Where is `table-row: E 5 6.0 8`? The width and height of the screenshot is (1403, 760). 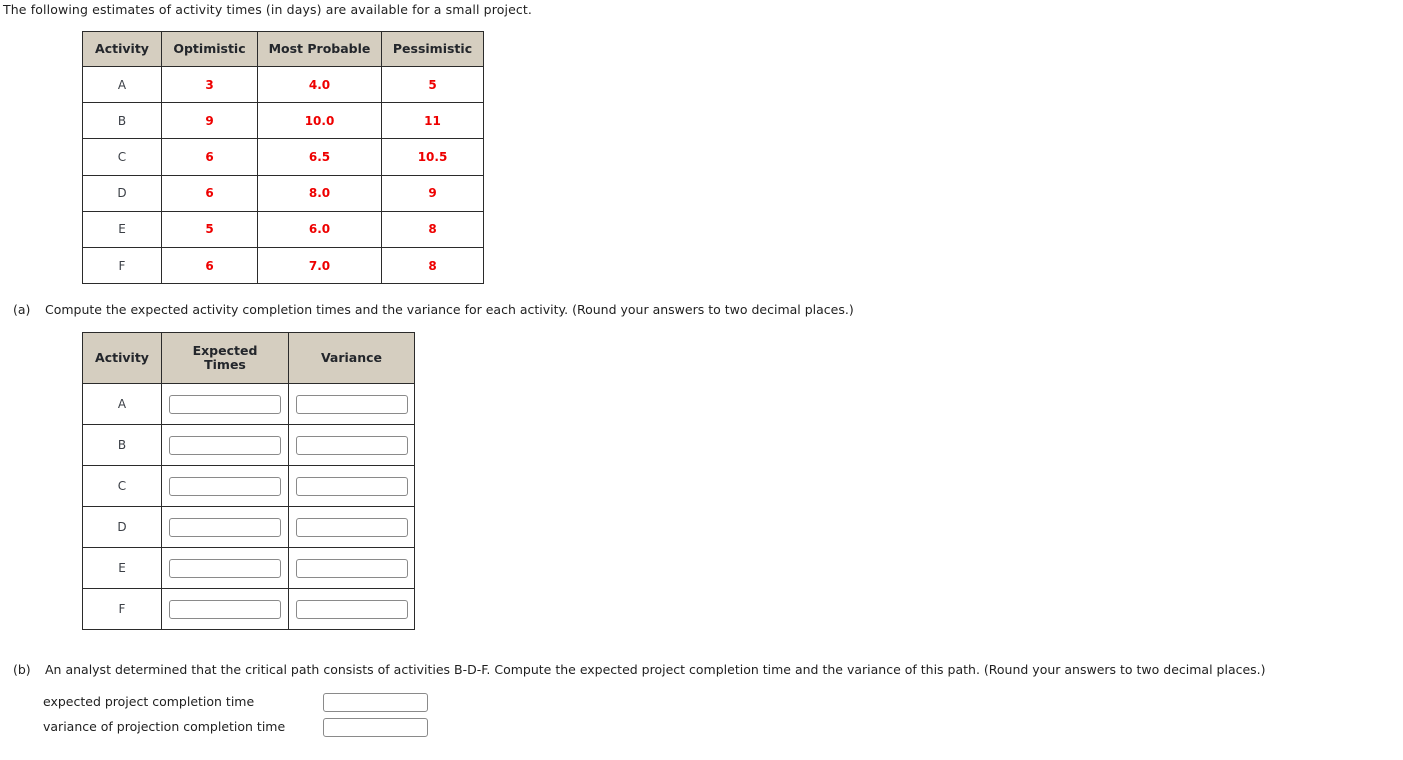 table-row: E 5 6.0 8 is located at coordinates (283, 229).